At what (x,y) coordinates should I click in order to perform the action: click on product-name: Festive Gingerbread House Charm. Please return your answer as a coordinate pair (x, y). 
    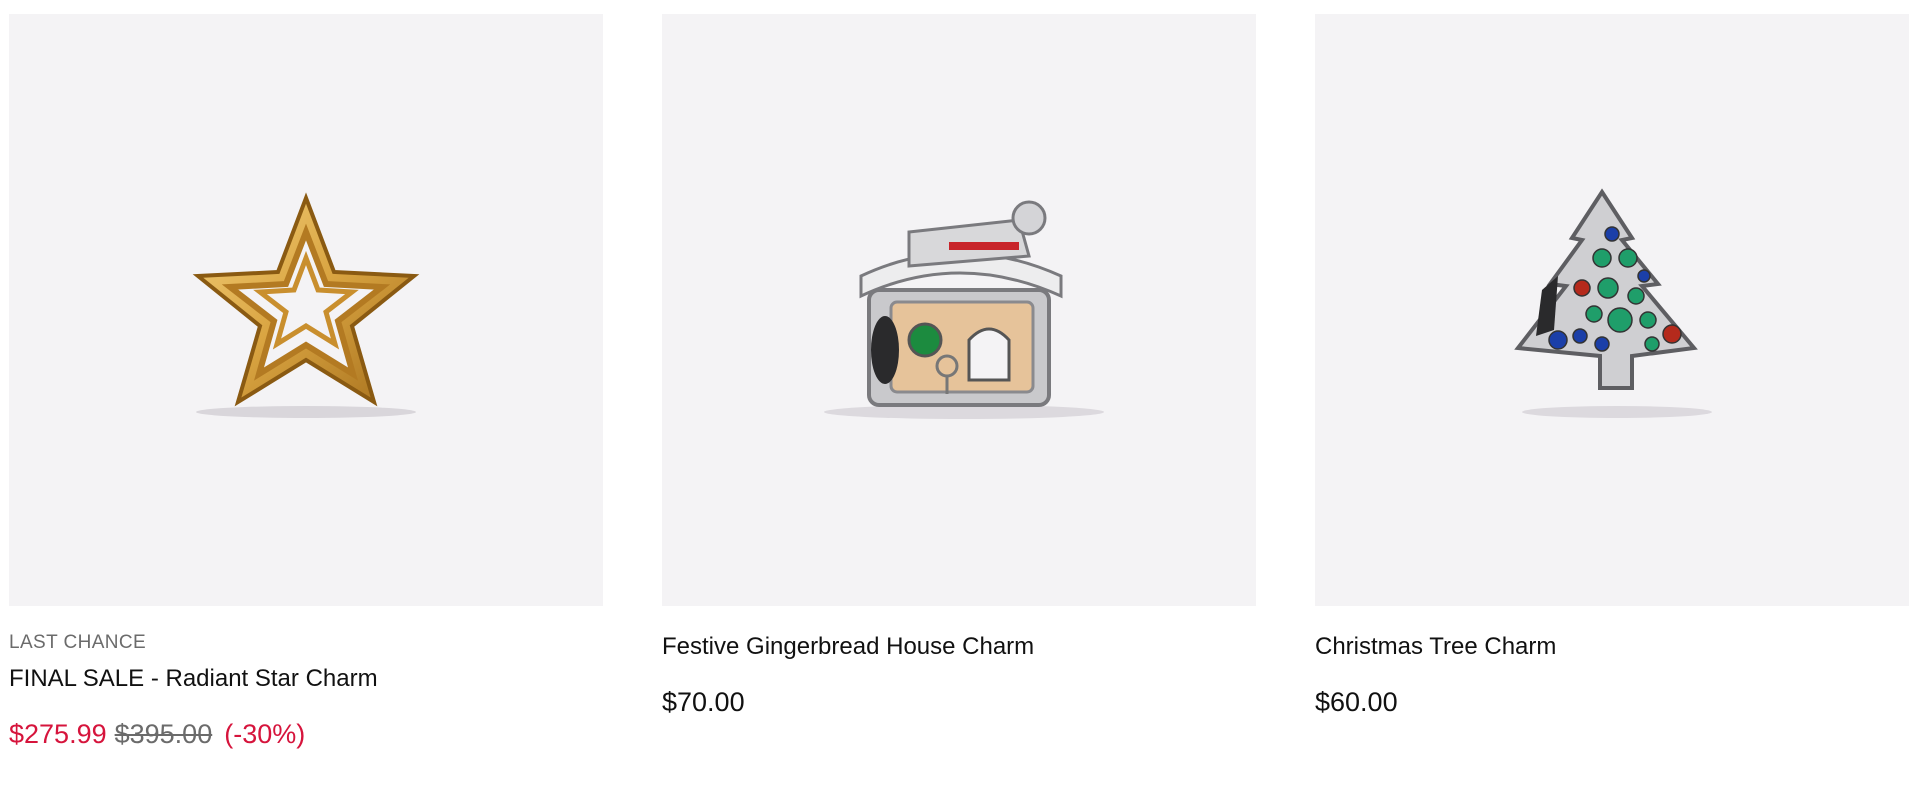
    Looking at the image, I should click on (959, 647).